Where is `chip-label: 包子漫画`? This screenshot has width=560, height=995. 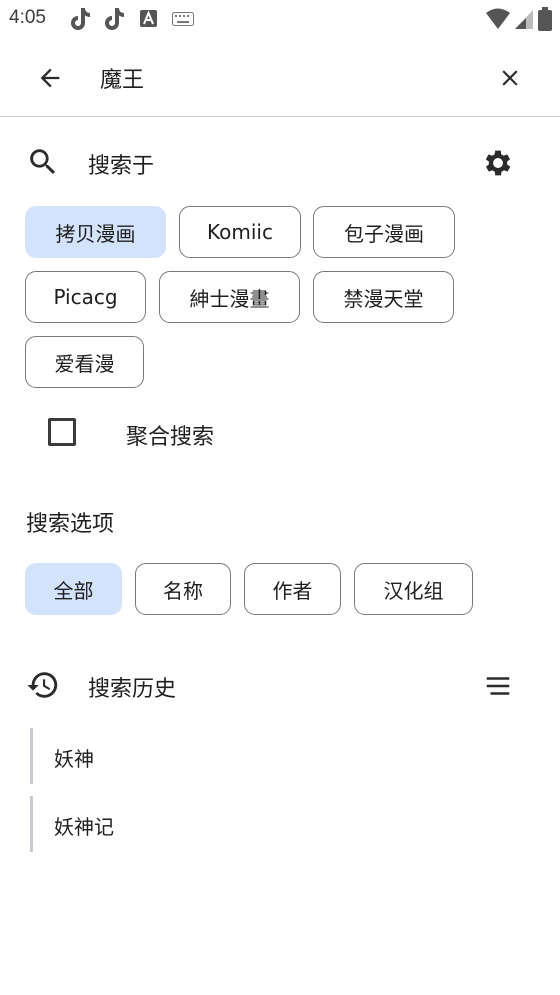 chip-label: 包子漫画 is located at coordinates (384, 233).